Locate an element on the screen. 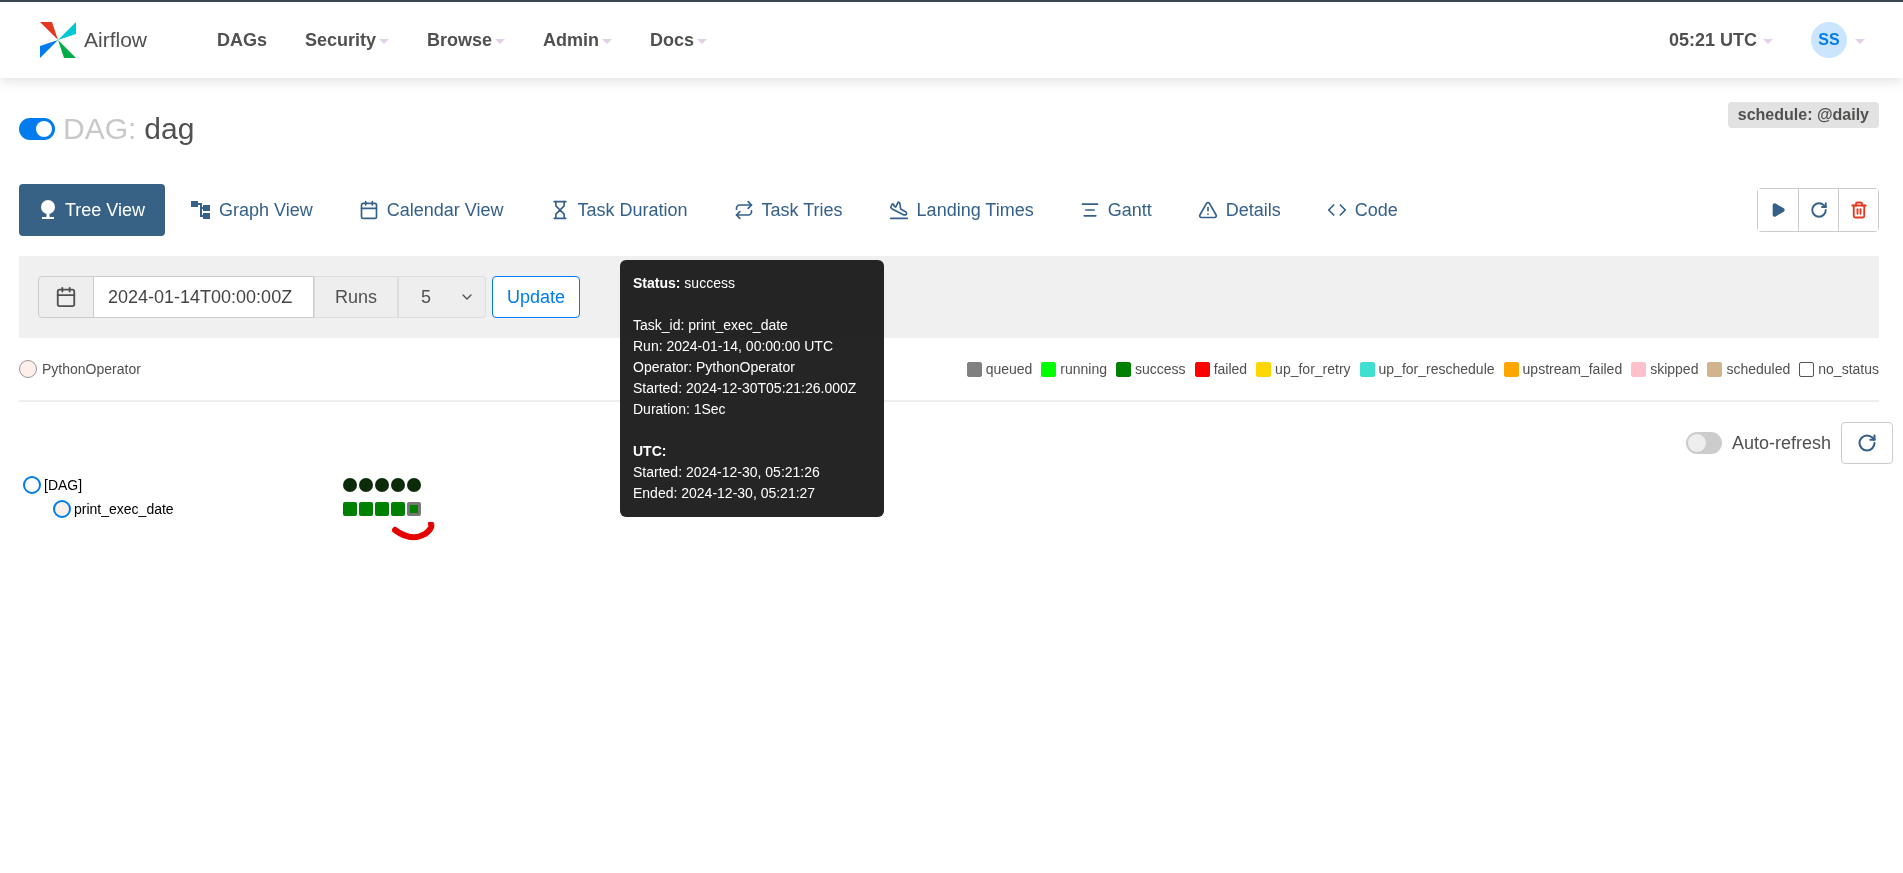 The width and height of the screenshot is (1903, 873). tooltip-line: Run: 2024-01-14, 00:00:00 UTC is located at coordinates (733, 346).